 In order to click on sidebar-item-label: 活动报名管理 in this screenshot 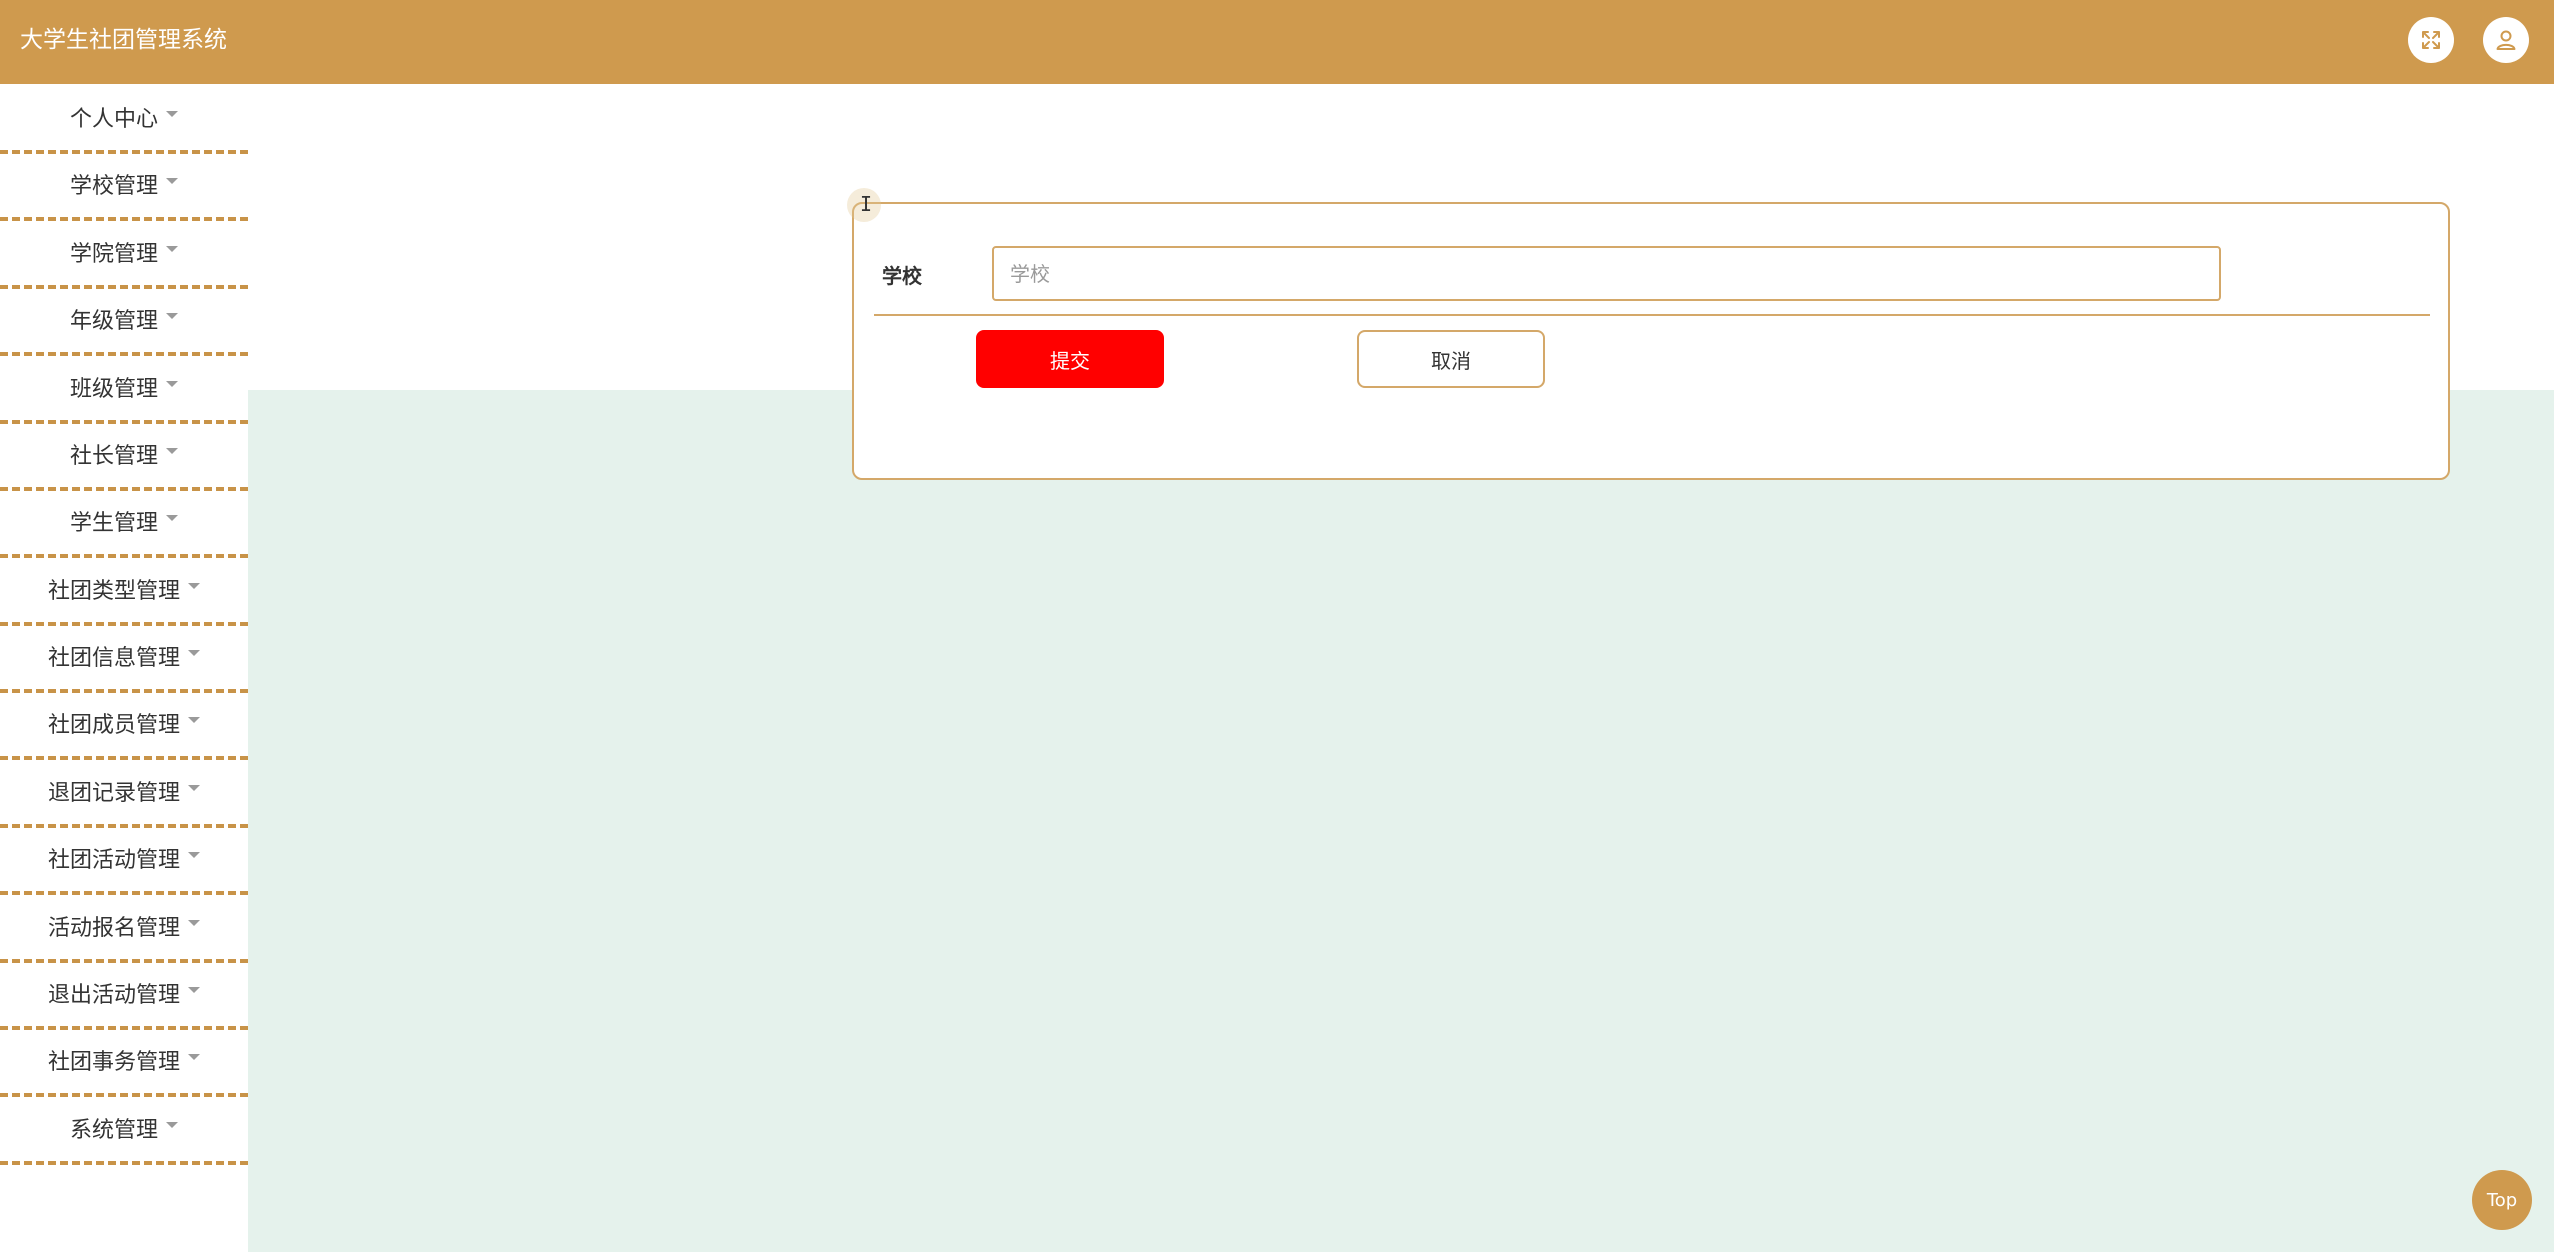, I will do `click(113, 928)`.